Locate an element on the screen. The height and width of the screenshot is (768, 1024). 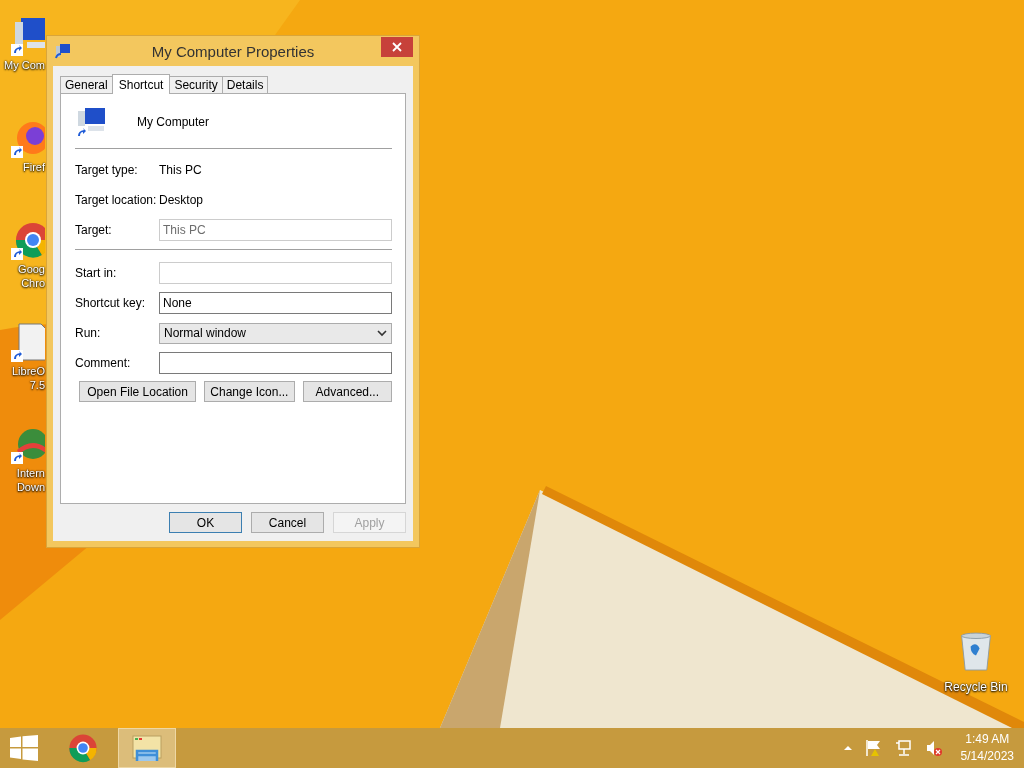
field-label: Shortcut key: is located at coordinates (111, 303).